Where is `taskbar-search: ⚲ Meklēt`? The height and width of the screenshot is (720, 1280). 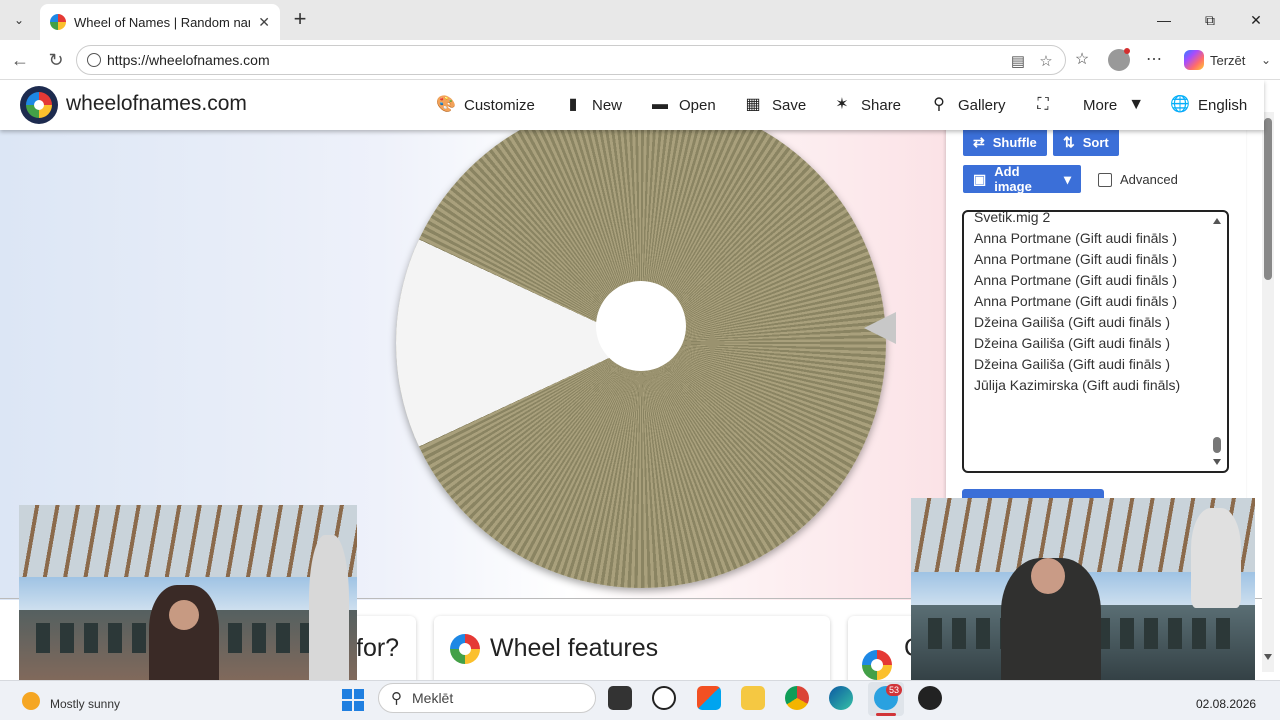 taskbar-search: ⚲ Meklēt is located at coordinates (487, 698).